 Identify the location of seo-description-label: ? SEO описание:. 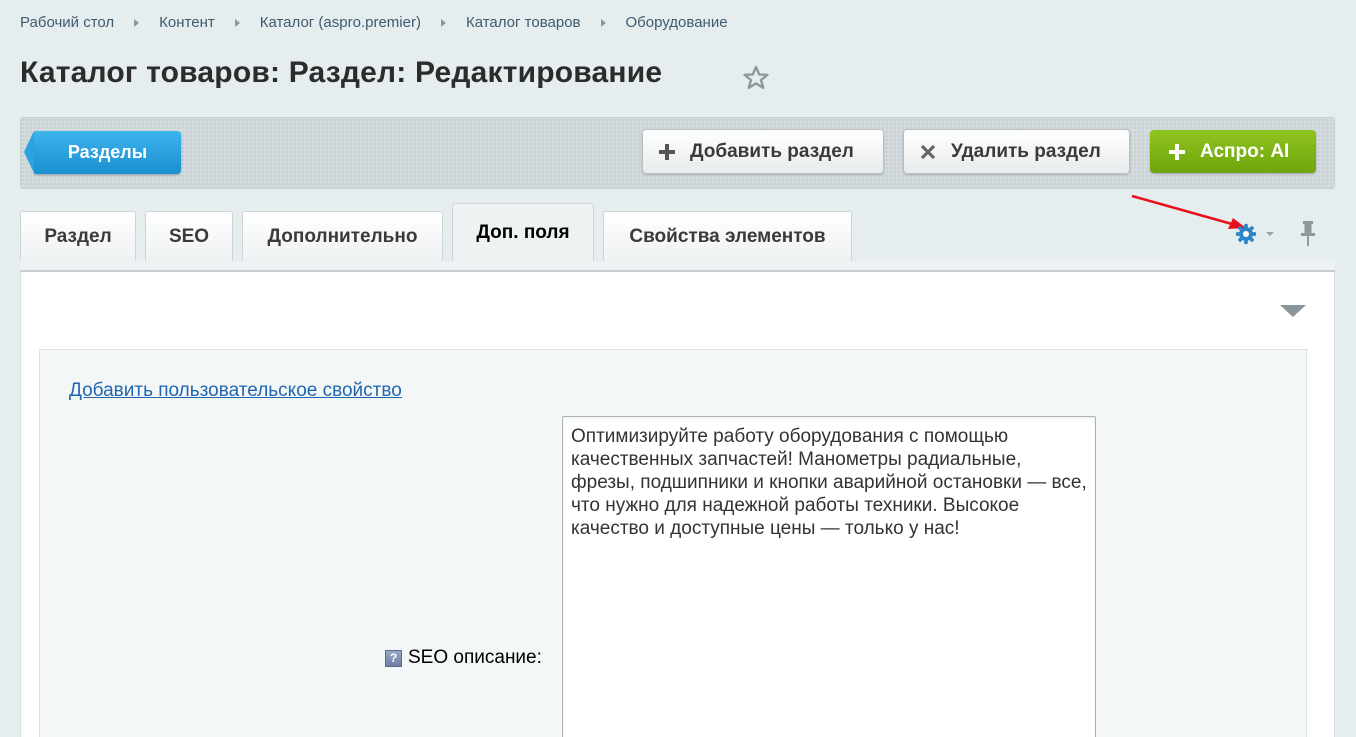
(463, 658).